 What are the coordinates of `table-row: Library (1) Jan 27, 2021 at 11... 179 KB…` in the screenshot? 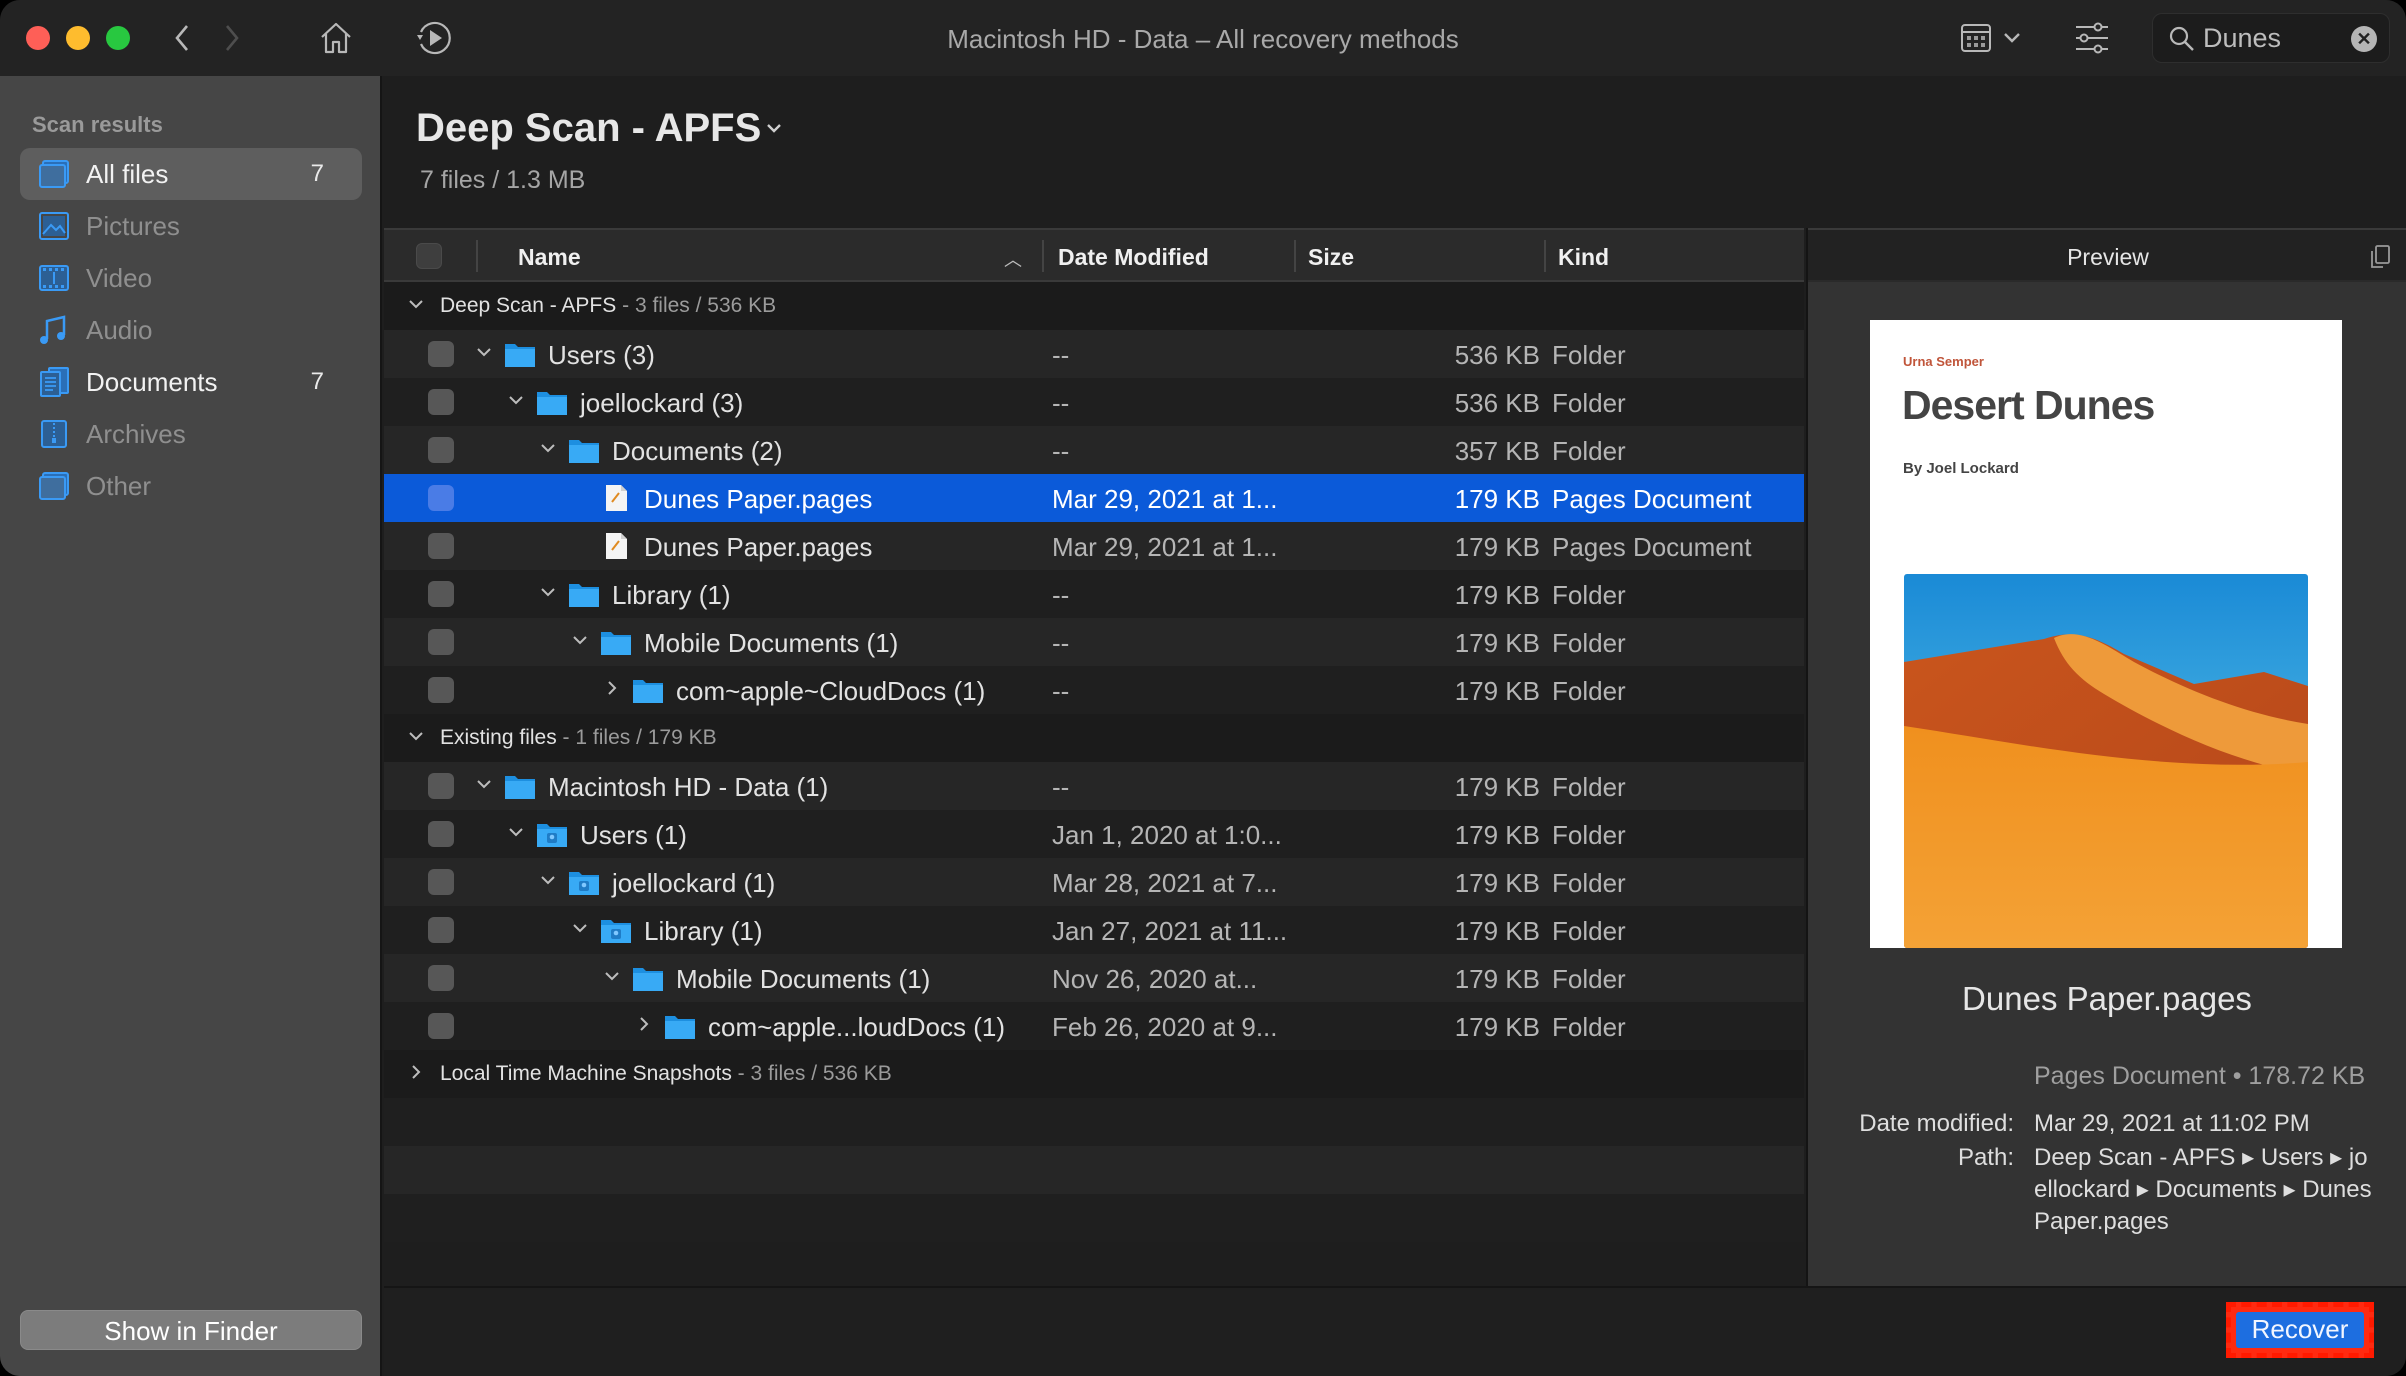 It's located at (1094, 930).